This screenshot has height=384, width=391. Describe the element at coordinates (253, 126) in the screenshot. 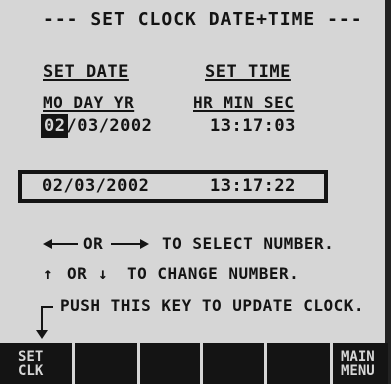

I see `set-time-value: 13:17:03` at that location.